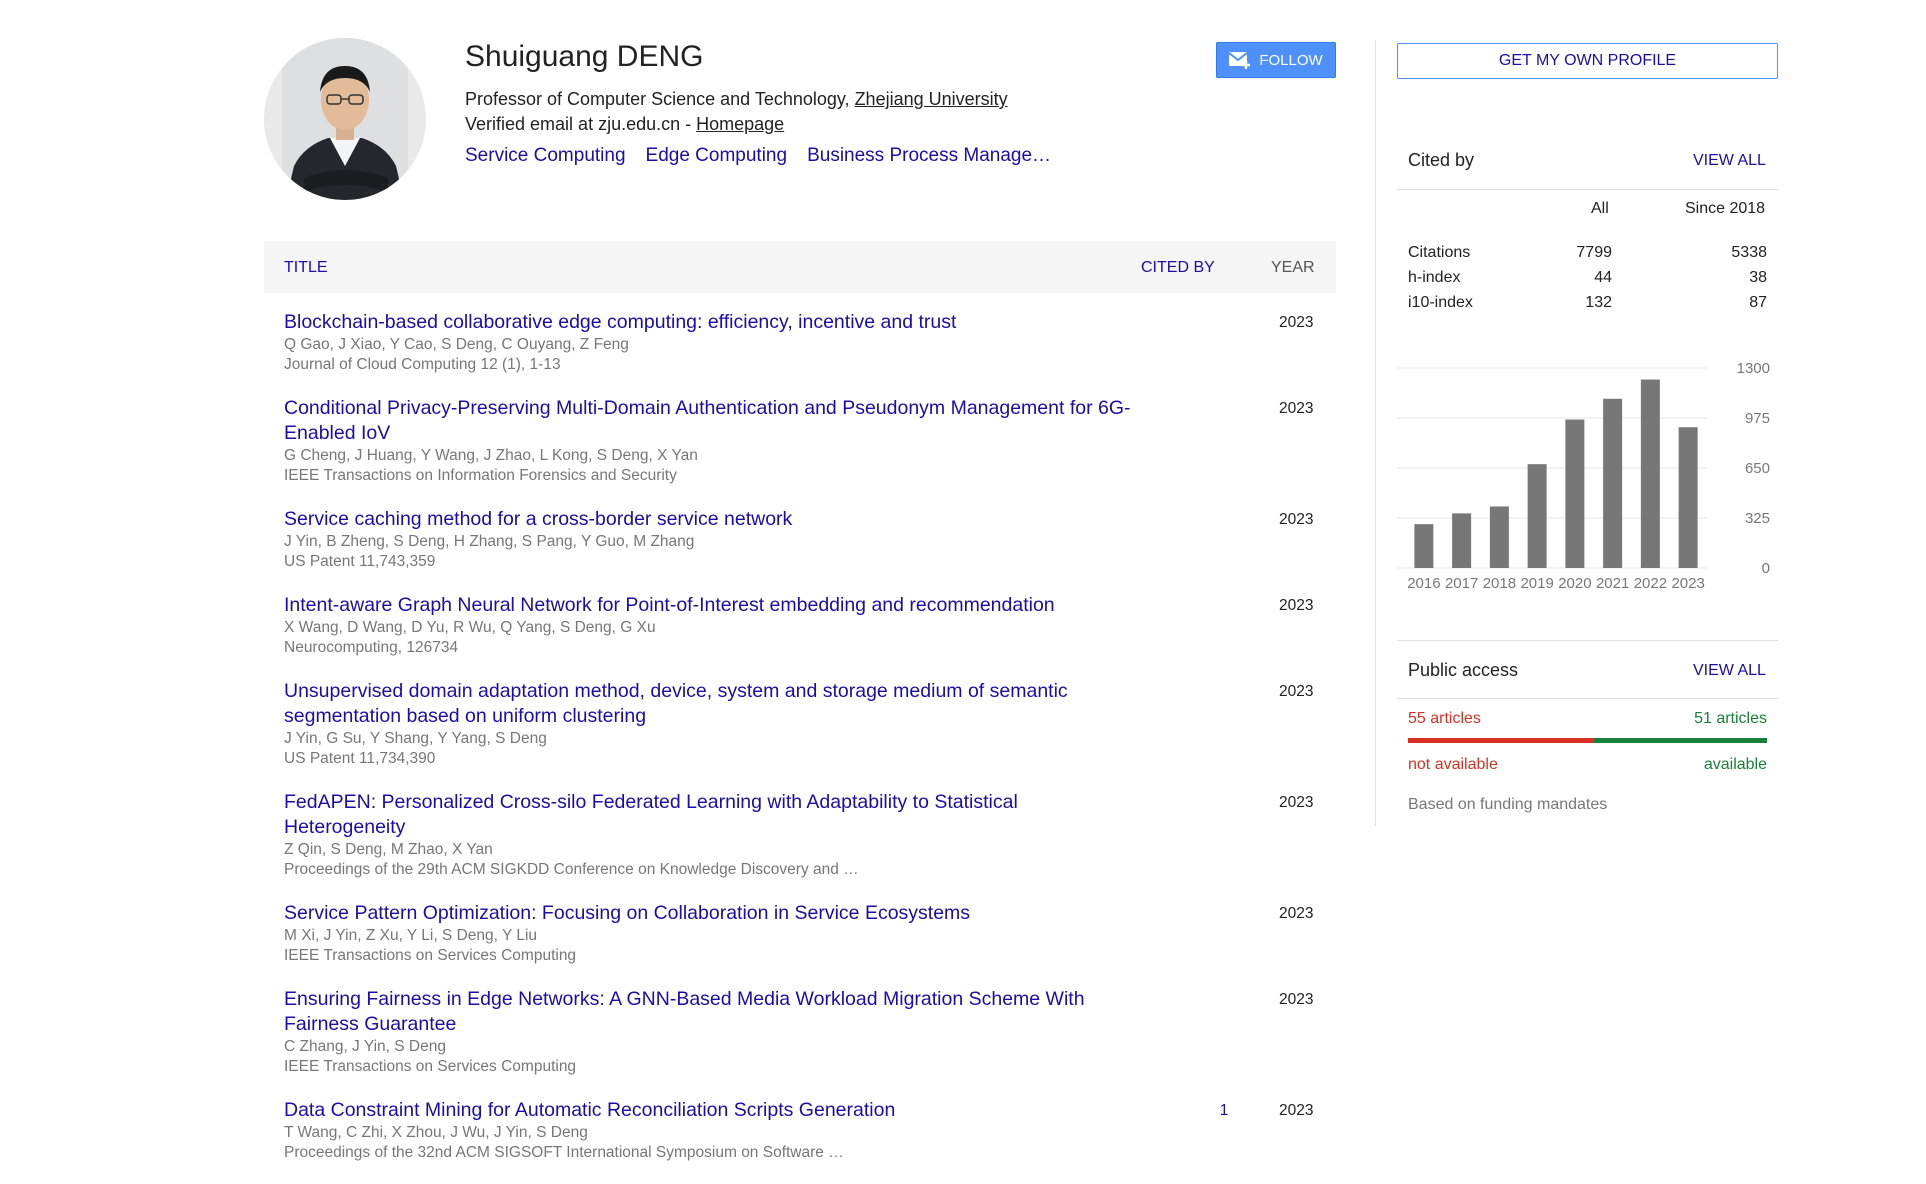 The height and width of the screenshot is (1184, 1926). What do you see at coordinates (1688, 497) in the screenshot?
I see `bar-2023` at bounding box center [1688, 497].